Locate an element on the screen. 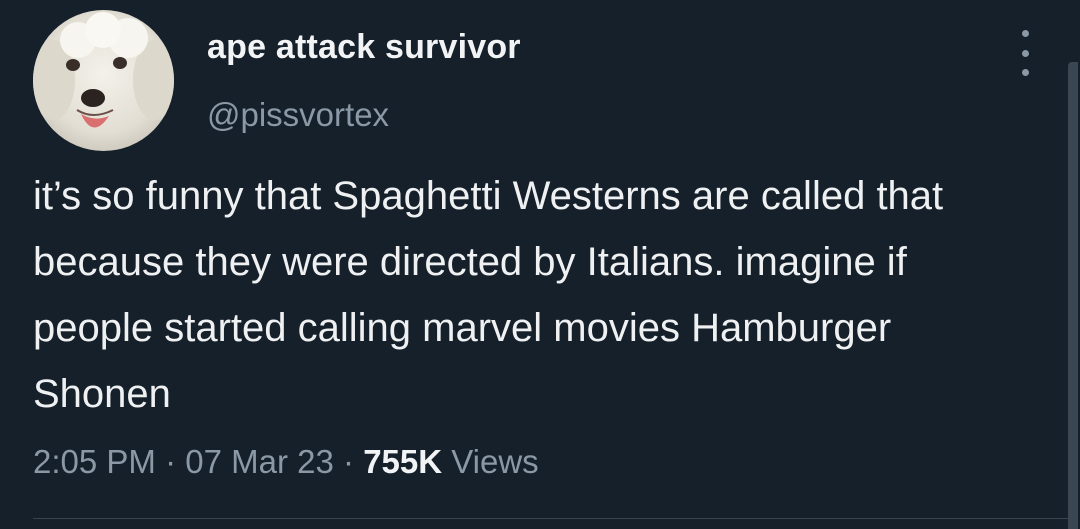  display-name: ape attack survivor is located at coordinates (364, 47).